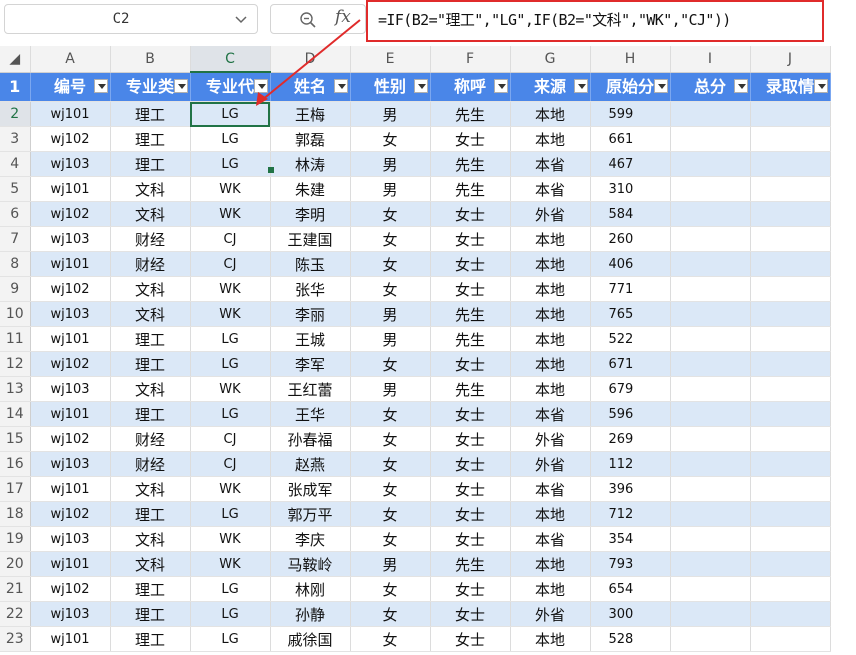  What do you see at coordinates (15, 214) in the screenshot?
I see `row-header: 6` at bounding box center [15, 214].